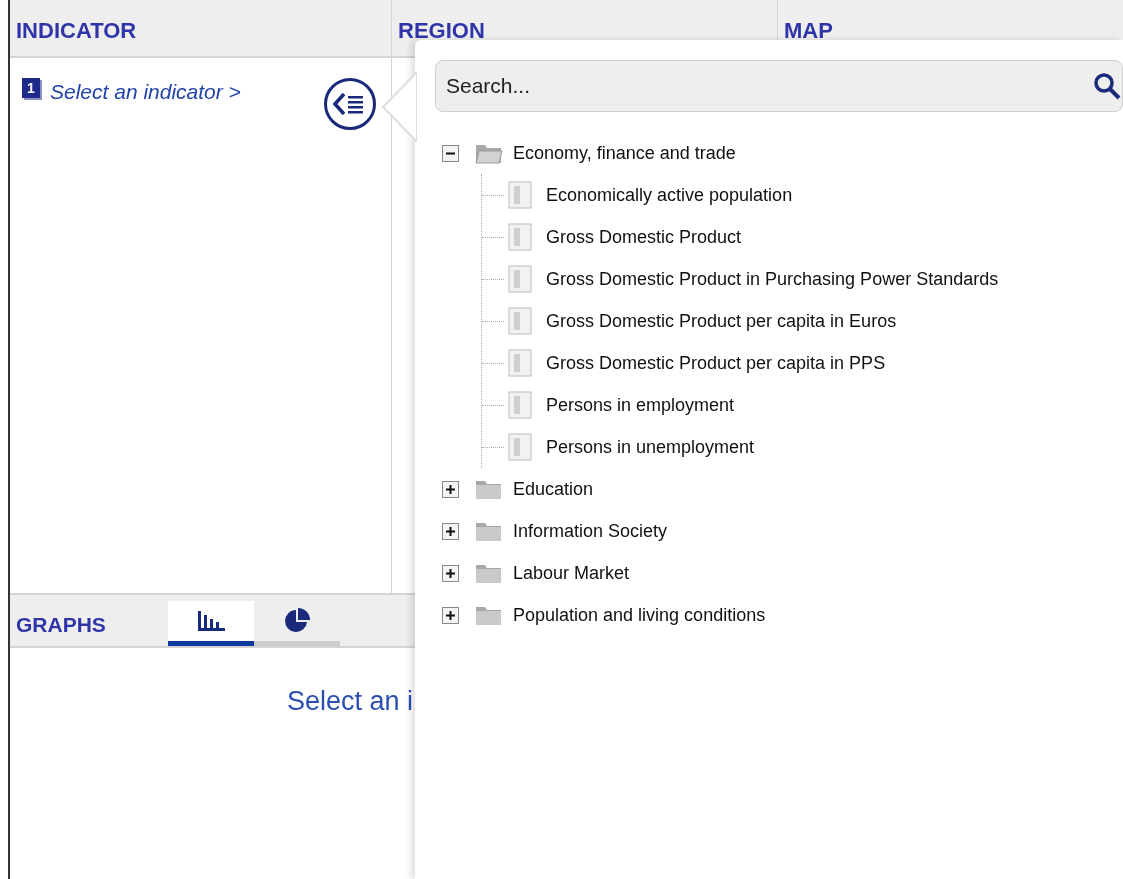 Image resolution: width=1123 pixels, height=879 pixels. I want to click on tree-item: Information Society, so click(590, 531).